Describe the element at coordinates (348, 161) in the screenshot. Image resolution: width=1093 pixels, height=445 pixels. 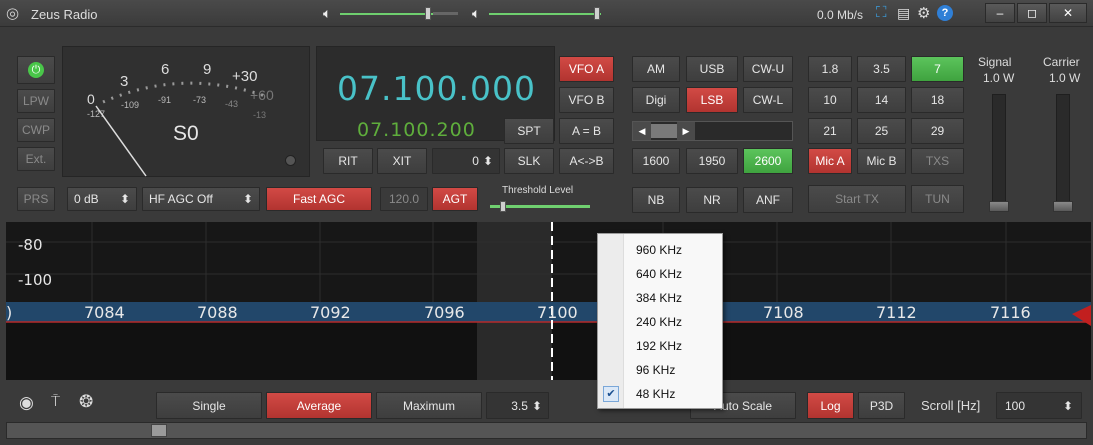
I see `rit-button: RIT` at that location.